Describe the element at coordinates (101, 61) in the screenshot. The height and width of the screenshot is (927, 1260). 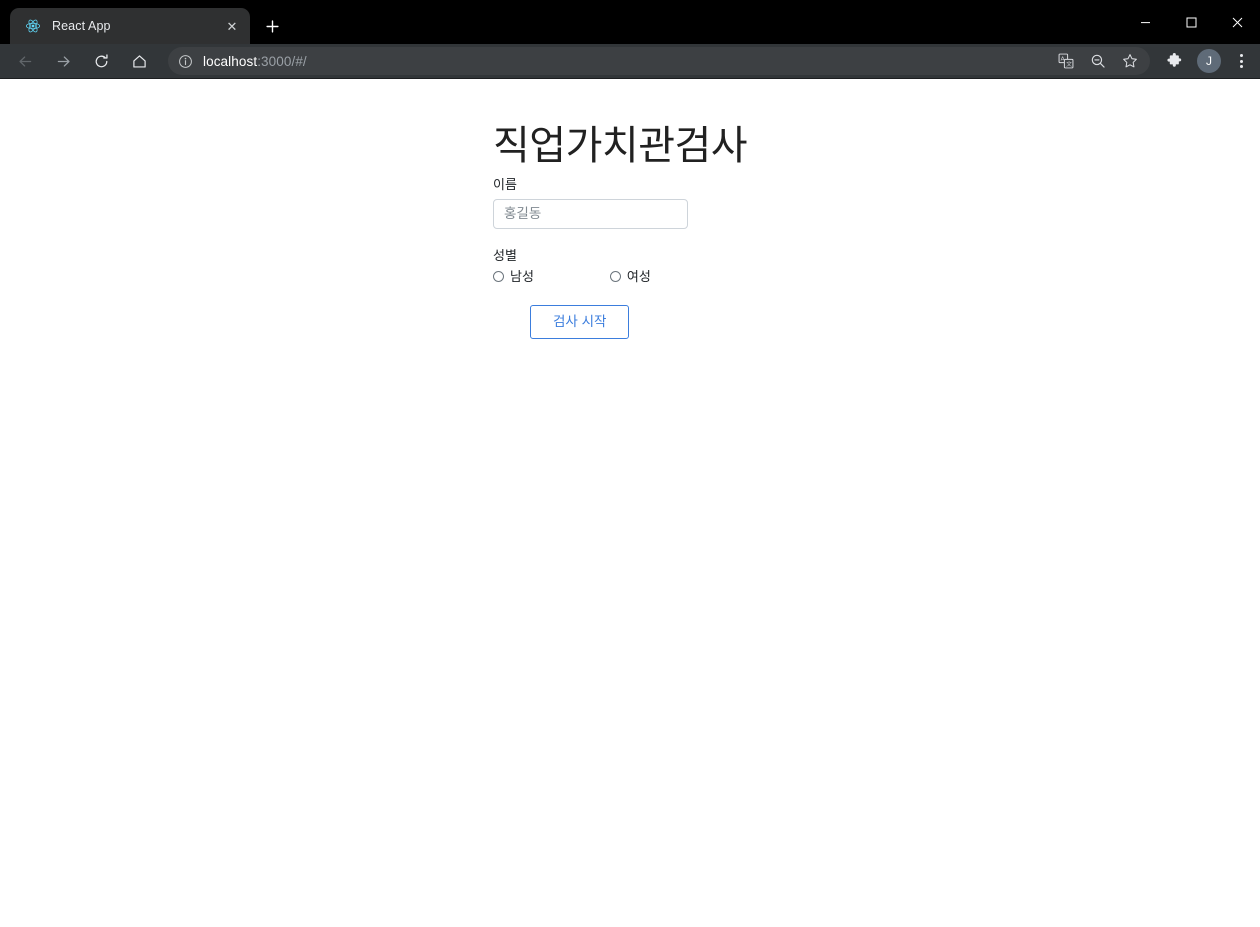
I see `reload-icon` at that location.